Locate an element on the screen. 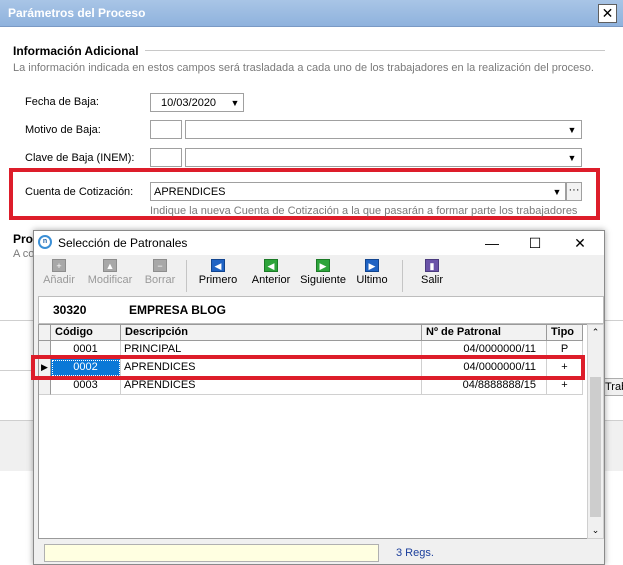 The image size is (623, 565). outer-footer-left is located at coordinates (16, 445).